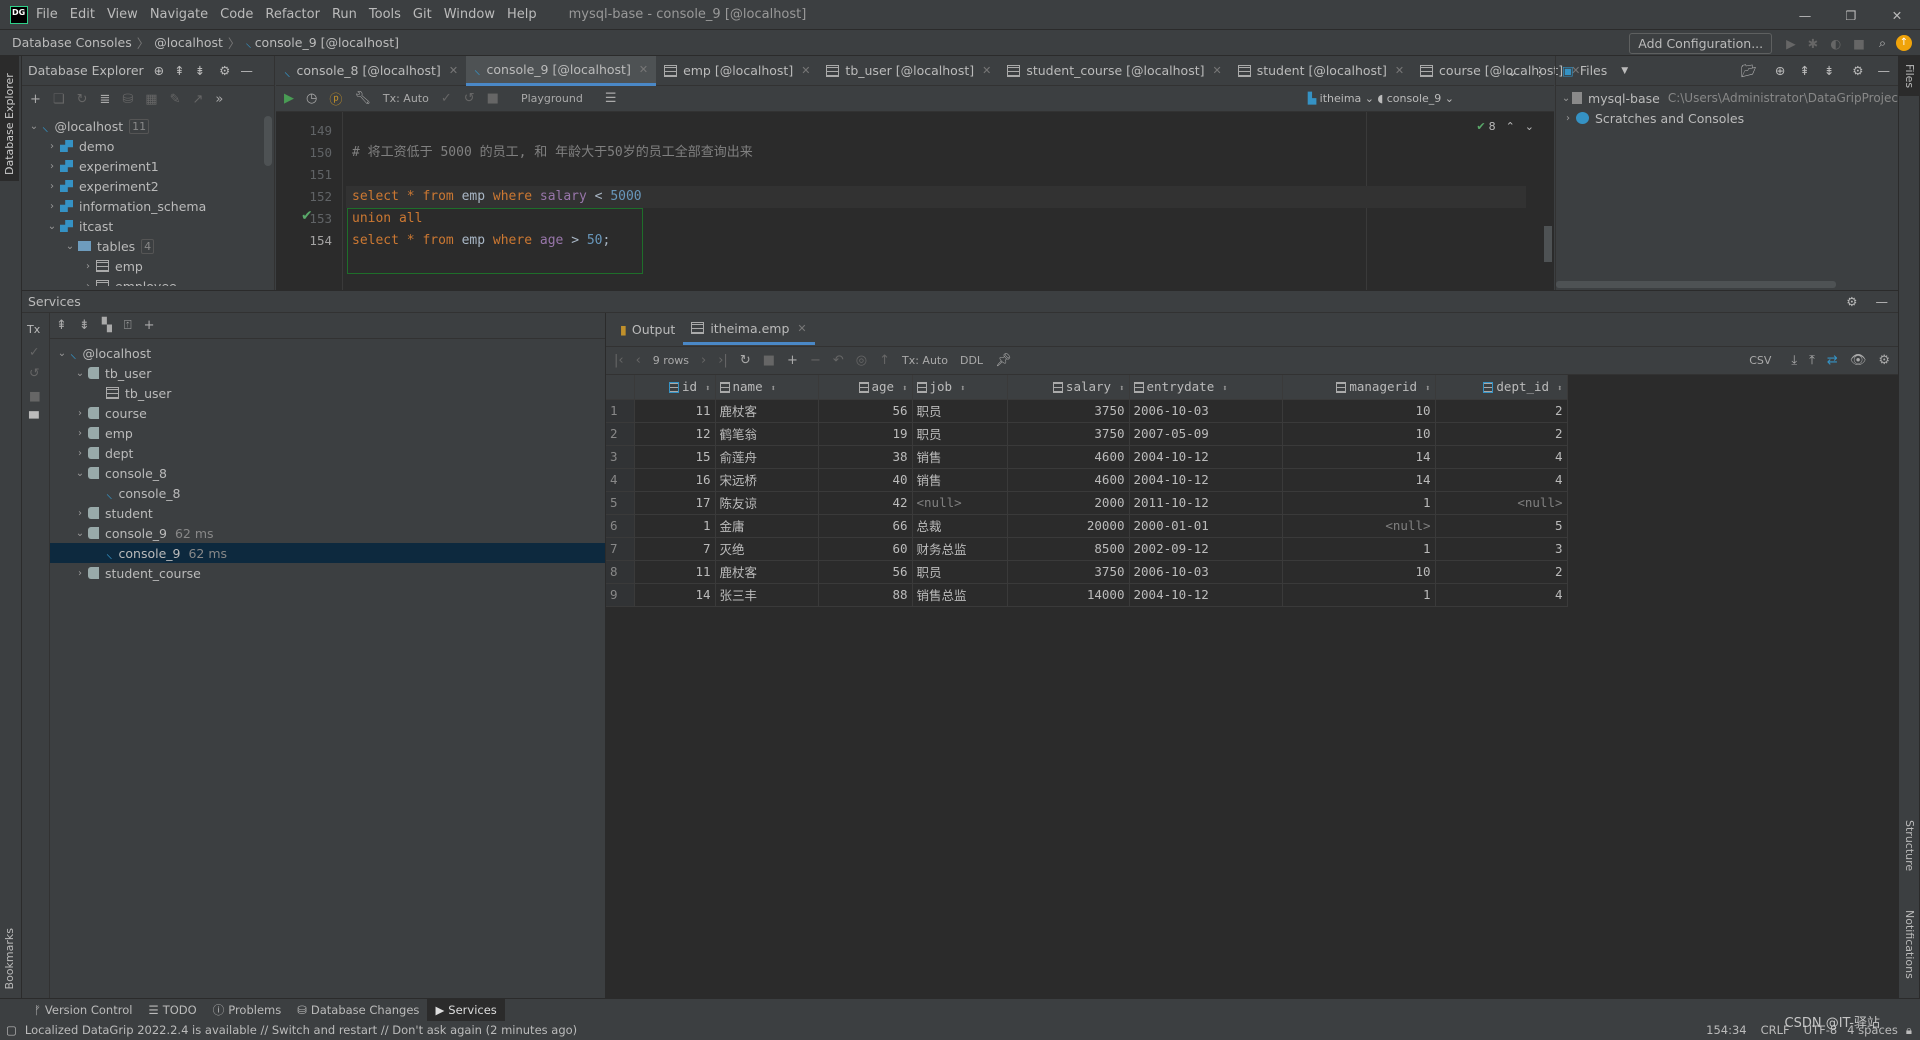 The image size is (1920, 1040). What do you see at coordinates (1501, 572) in the screenshot?
I see `cell-dept_id: 2` at bounding box center [1501, 572].